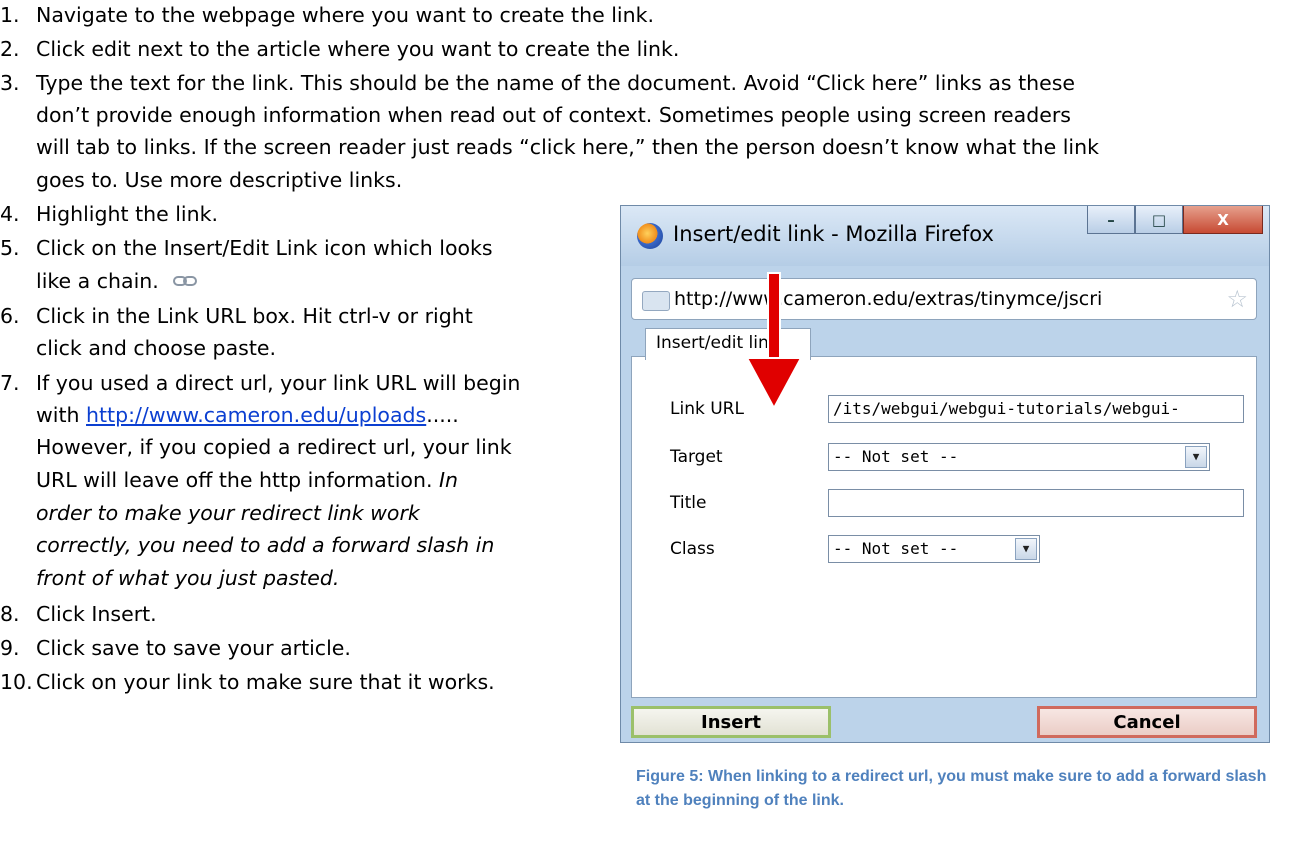  Describe the element at coordinates (256, 415) in the screenshot. I see `uploads-link: http://www.cameron.edu/uploads` at that location.